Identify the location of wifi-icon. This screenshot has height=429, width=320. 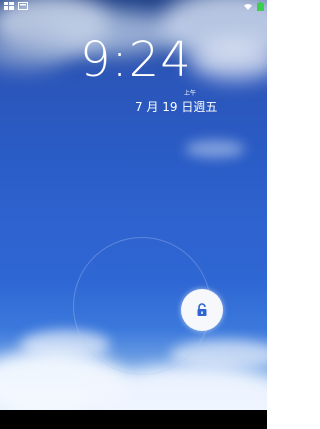
(248, 6).